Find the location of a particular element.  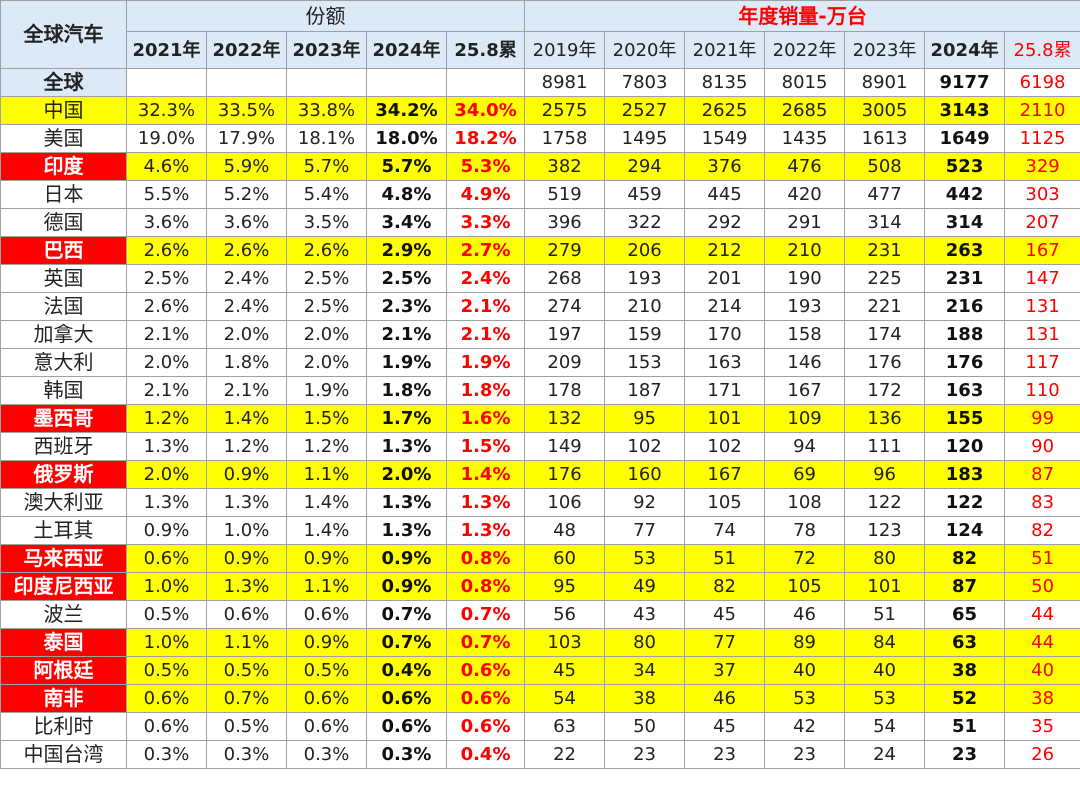

share-cell: 4.6% is located at coordinates (166, 166).